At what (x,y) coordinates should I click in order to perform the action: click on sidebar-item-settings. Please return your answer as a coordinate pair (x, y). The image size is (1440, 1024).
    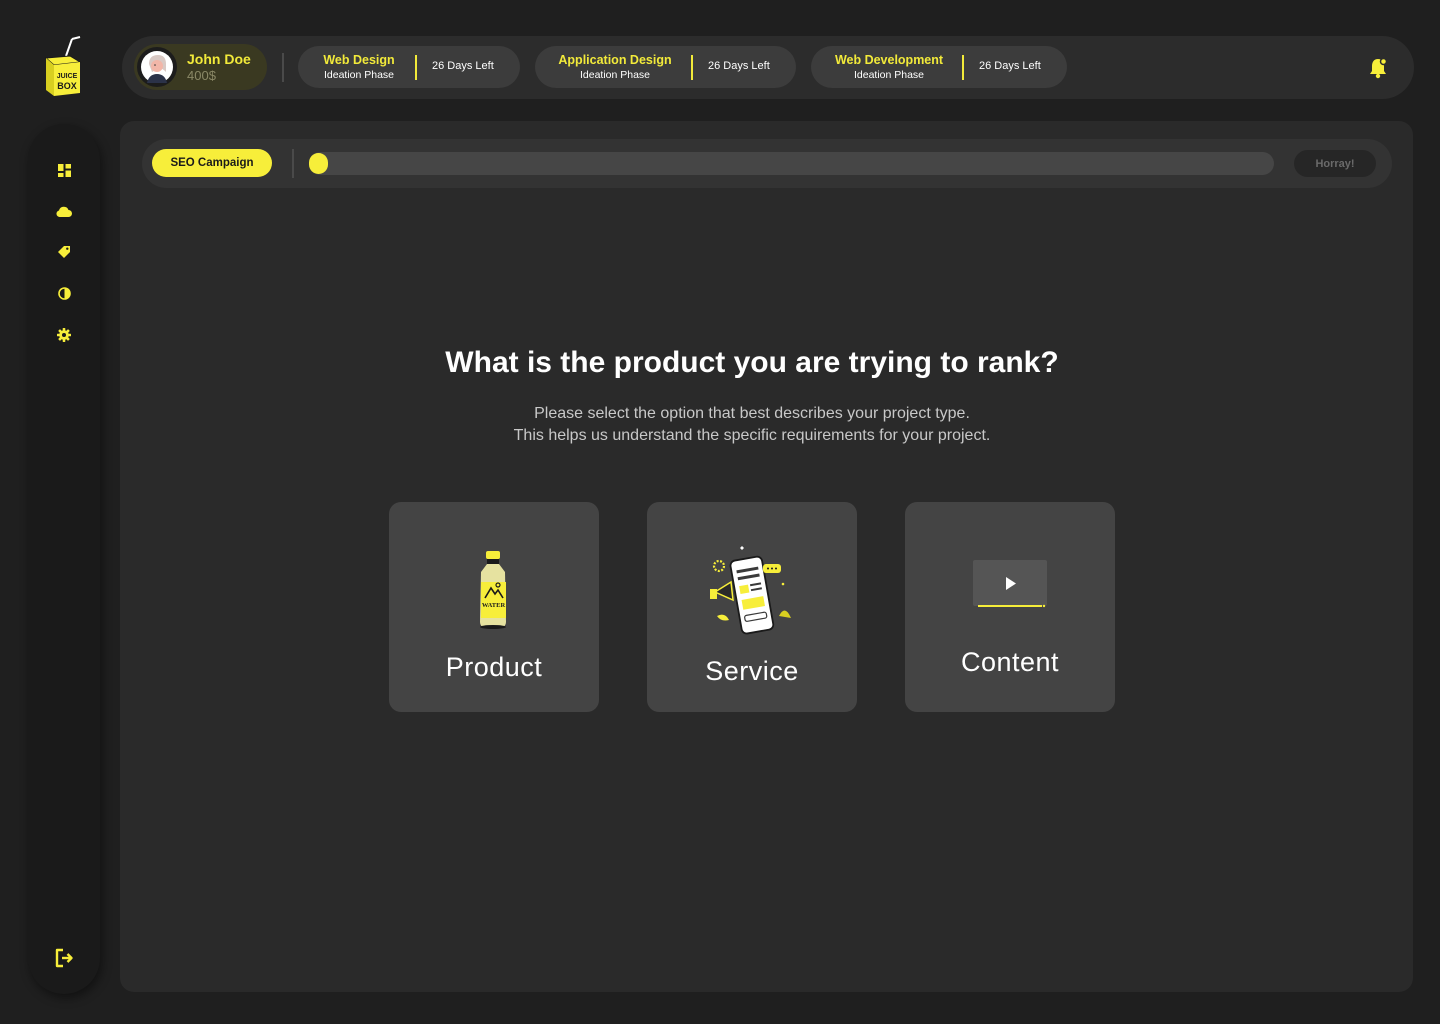
    Looking at the image, I should click on (64, 335).